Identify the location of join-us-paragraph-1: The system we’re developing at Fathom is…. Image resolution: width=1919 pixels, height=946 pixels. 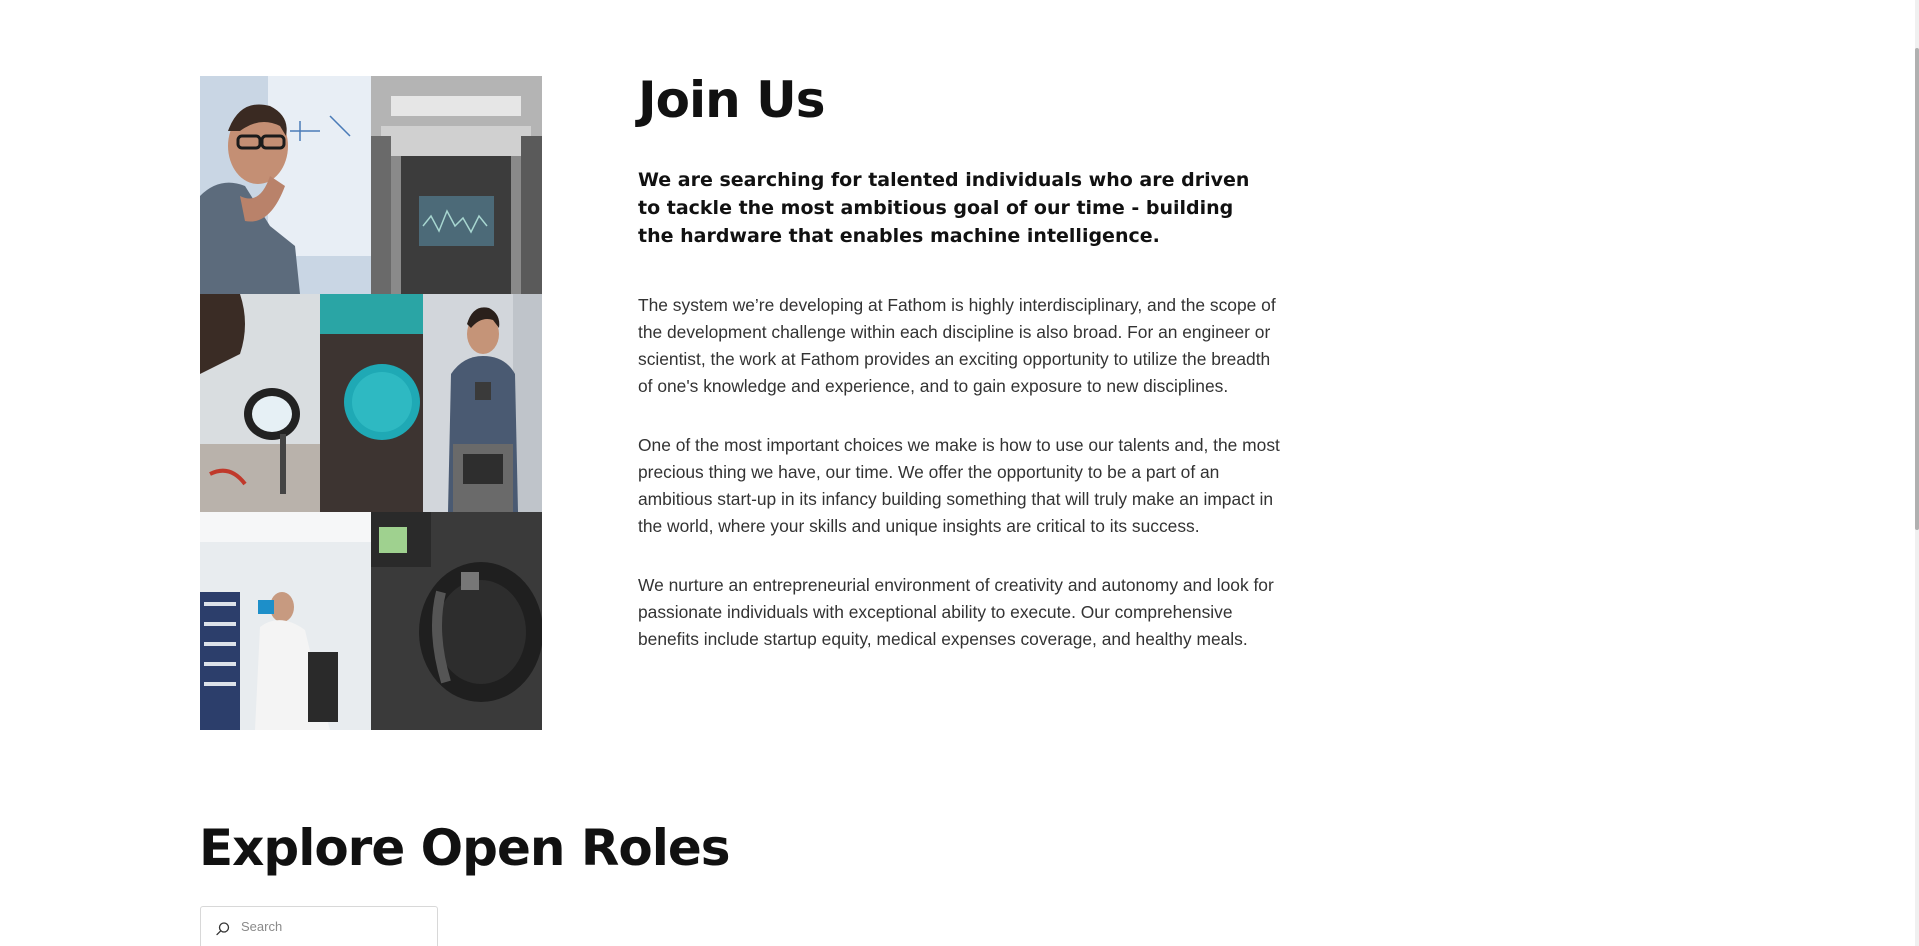
(957, 345).